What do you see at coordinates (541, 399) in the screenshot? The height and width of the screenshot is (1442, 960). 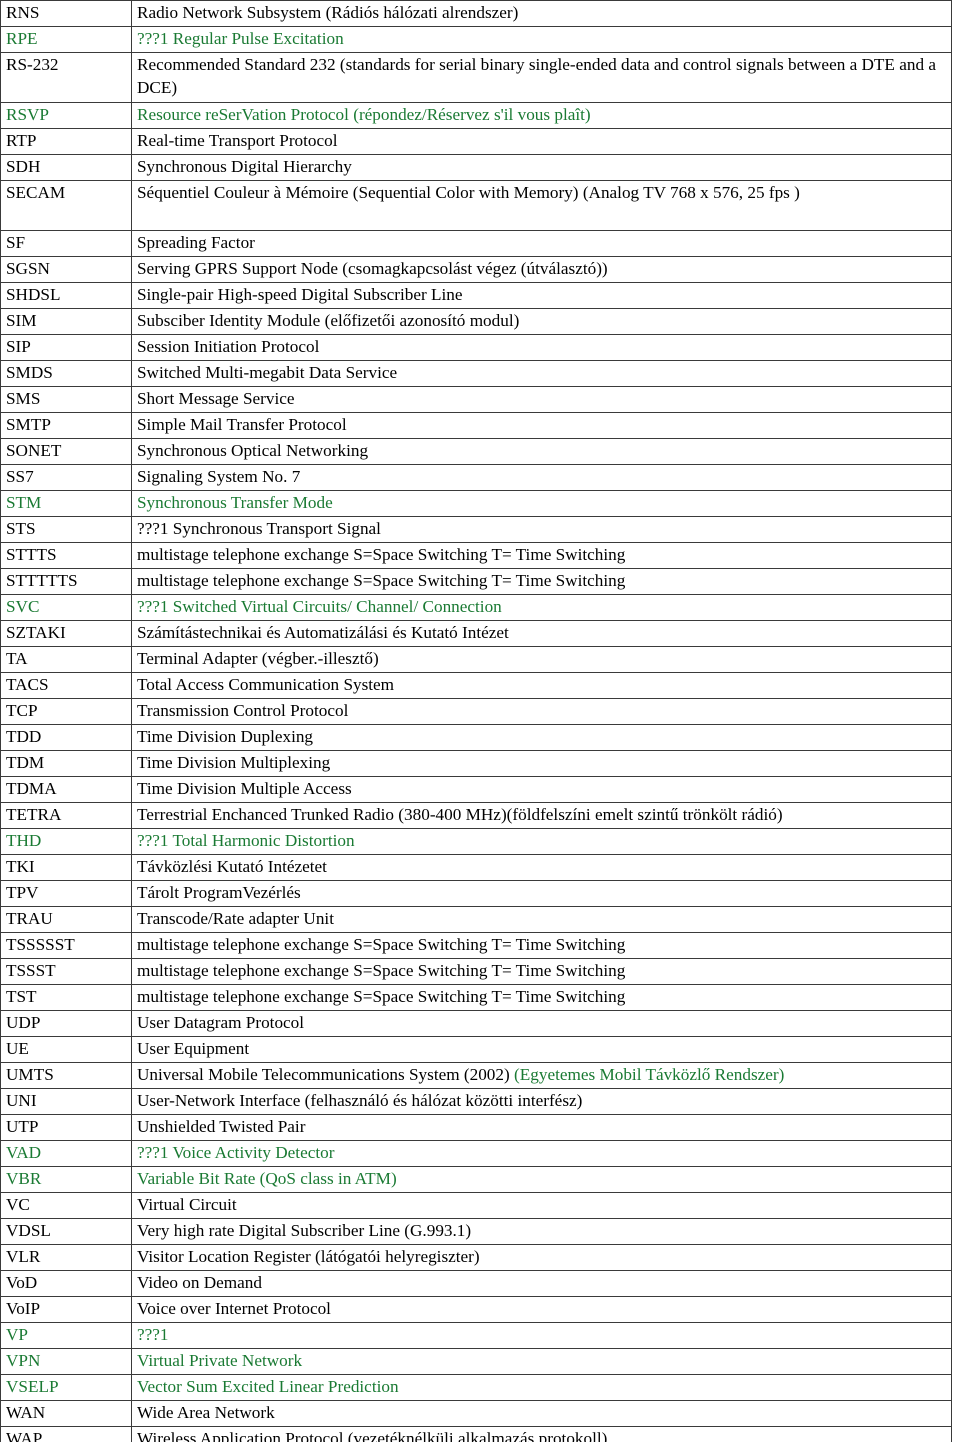 I see `definition-cell: Short Message Service` at bounding box center [541, 399].